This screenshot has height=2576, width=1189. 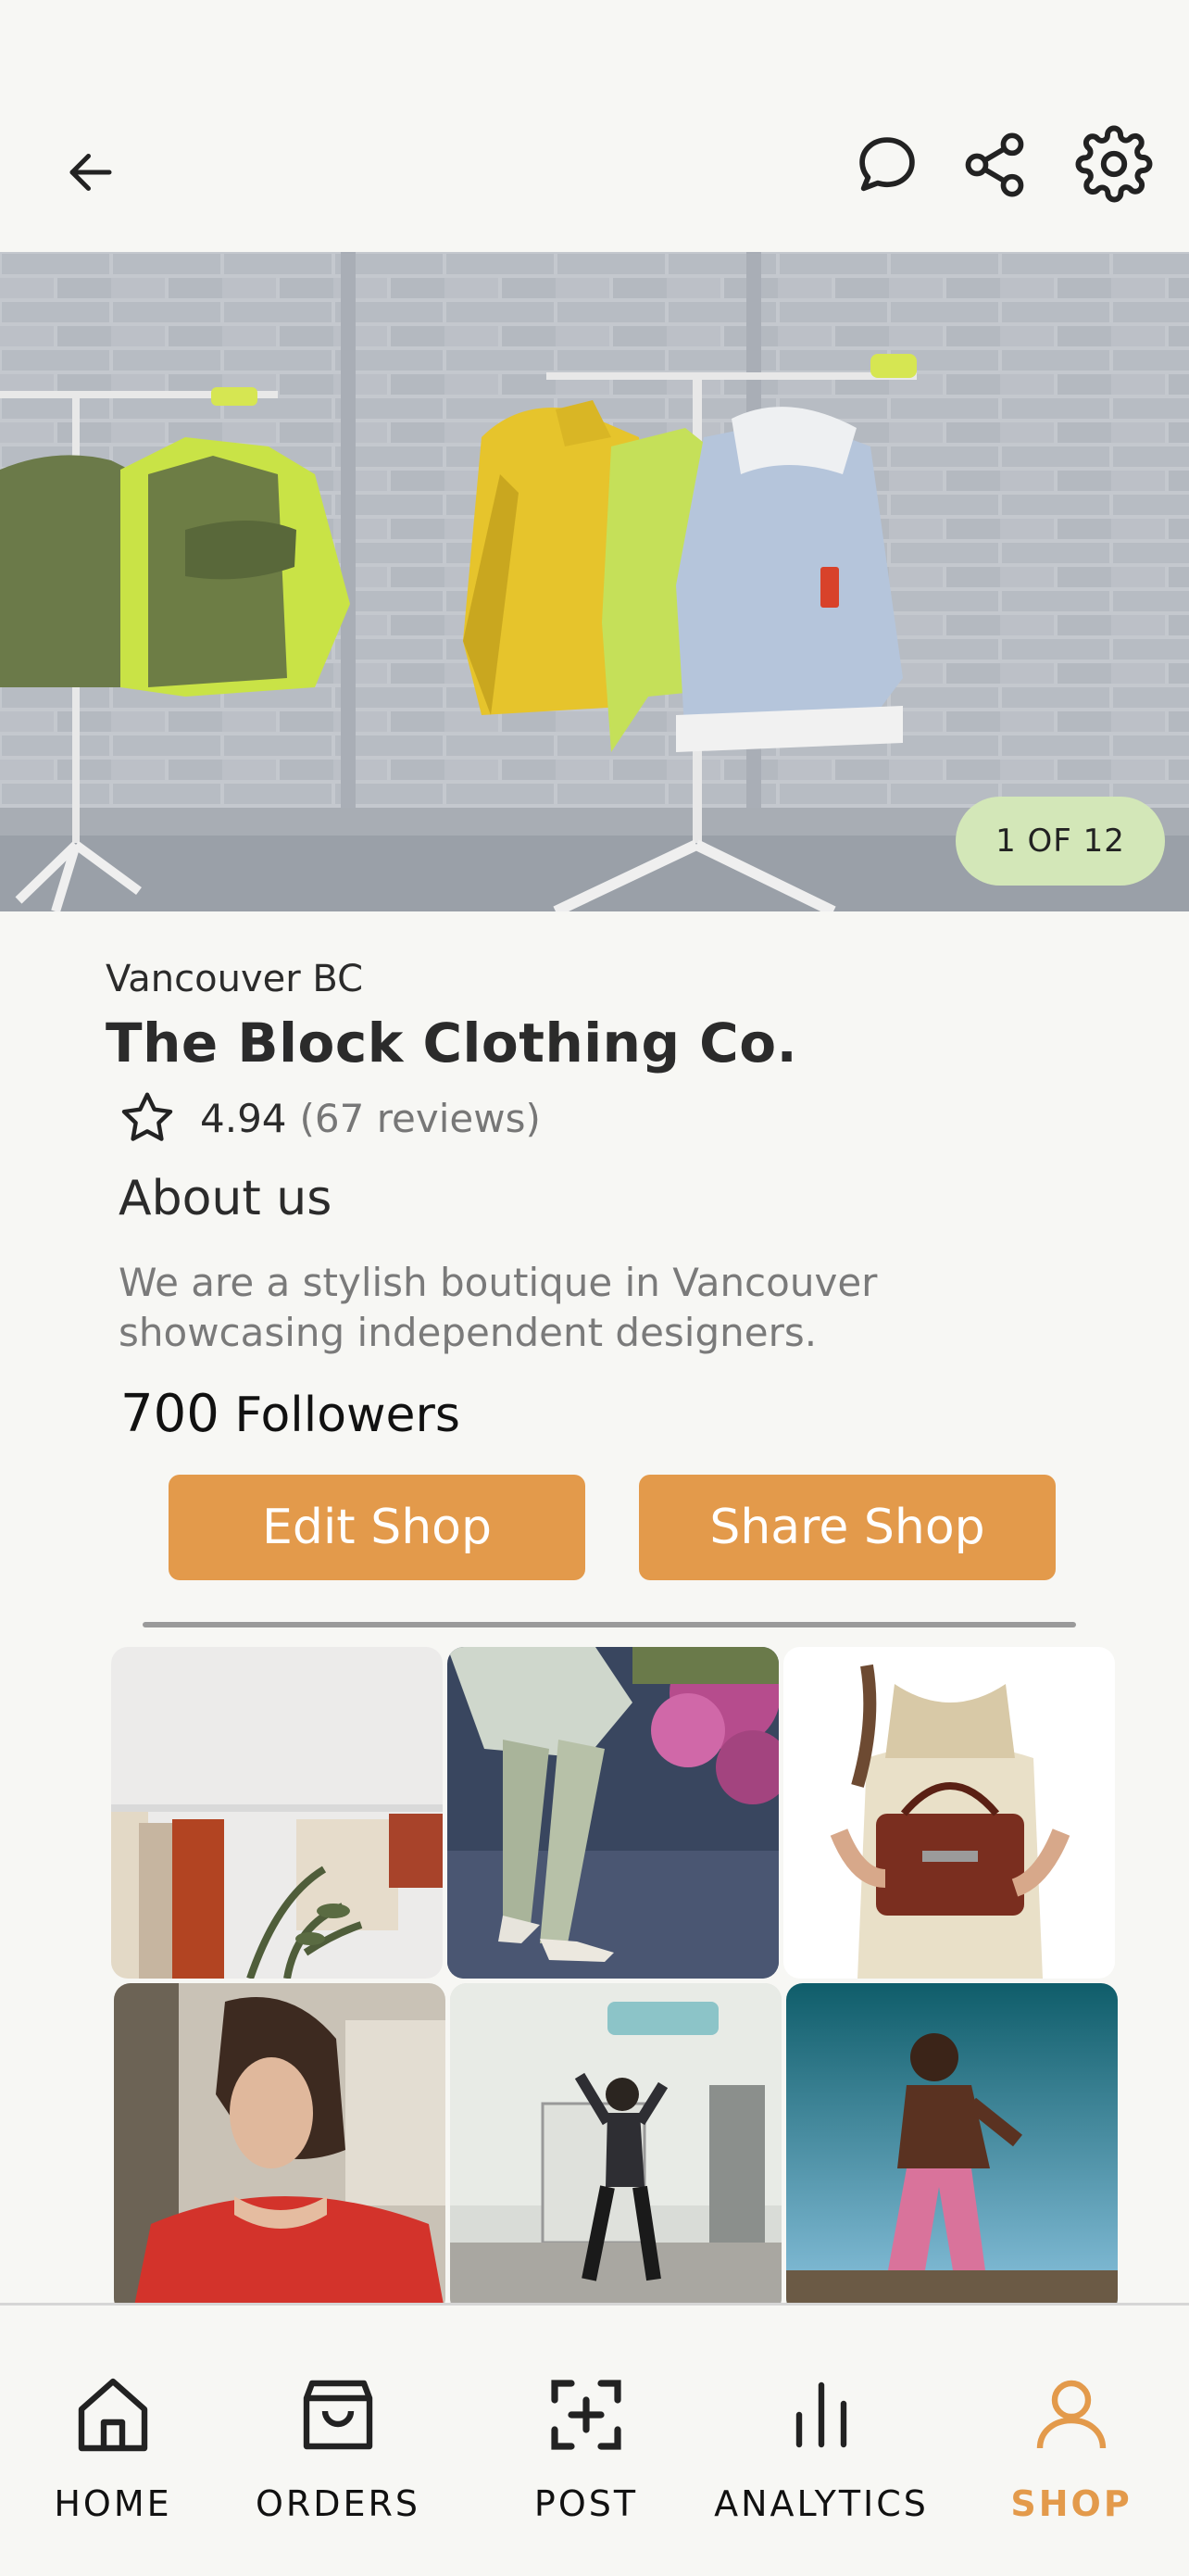 What do you see at coordinates (243, 1118) in the screenshot?
I see `rating-value: 4.94` at bounding box center [243, 1118].